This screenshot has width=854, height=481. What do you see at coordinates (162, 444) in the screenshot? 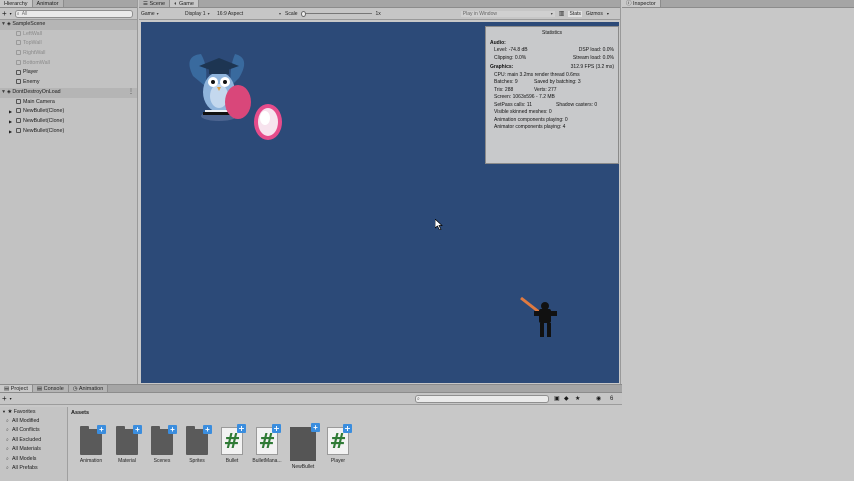
I see `asset-tile: + Scenes` at bounding box center [162, 444].